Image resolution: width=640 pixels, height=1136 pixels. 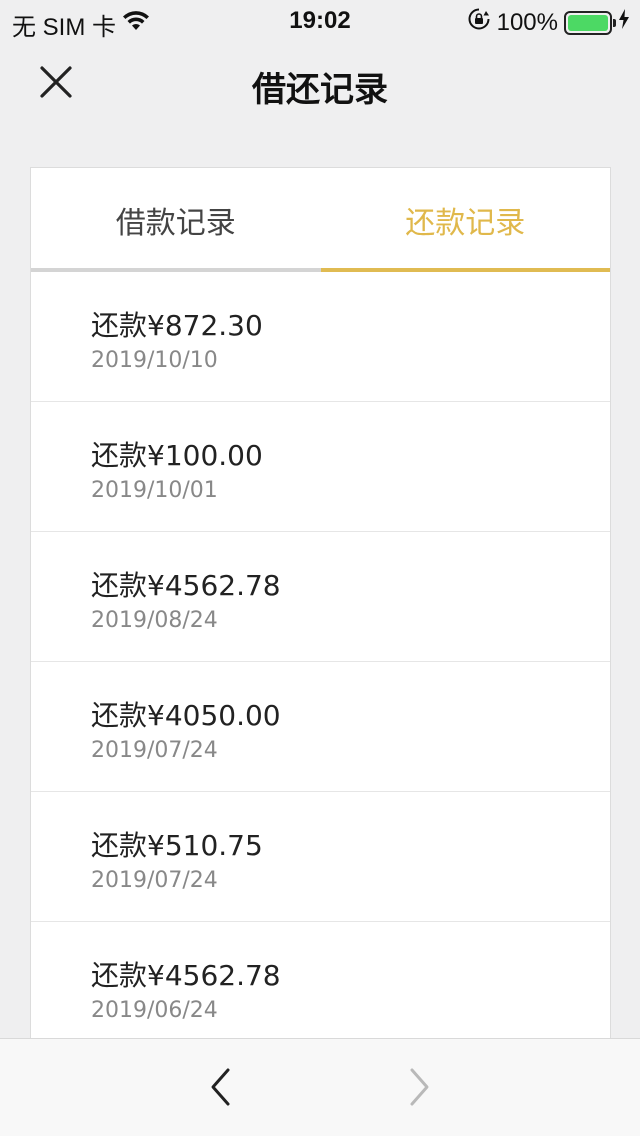 I want to click on tab-borrow-records: 借款记录, so click(x=176, y=220).